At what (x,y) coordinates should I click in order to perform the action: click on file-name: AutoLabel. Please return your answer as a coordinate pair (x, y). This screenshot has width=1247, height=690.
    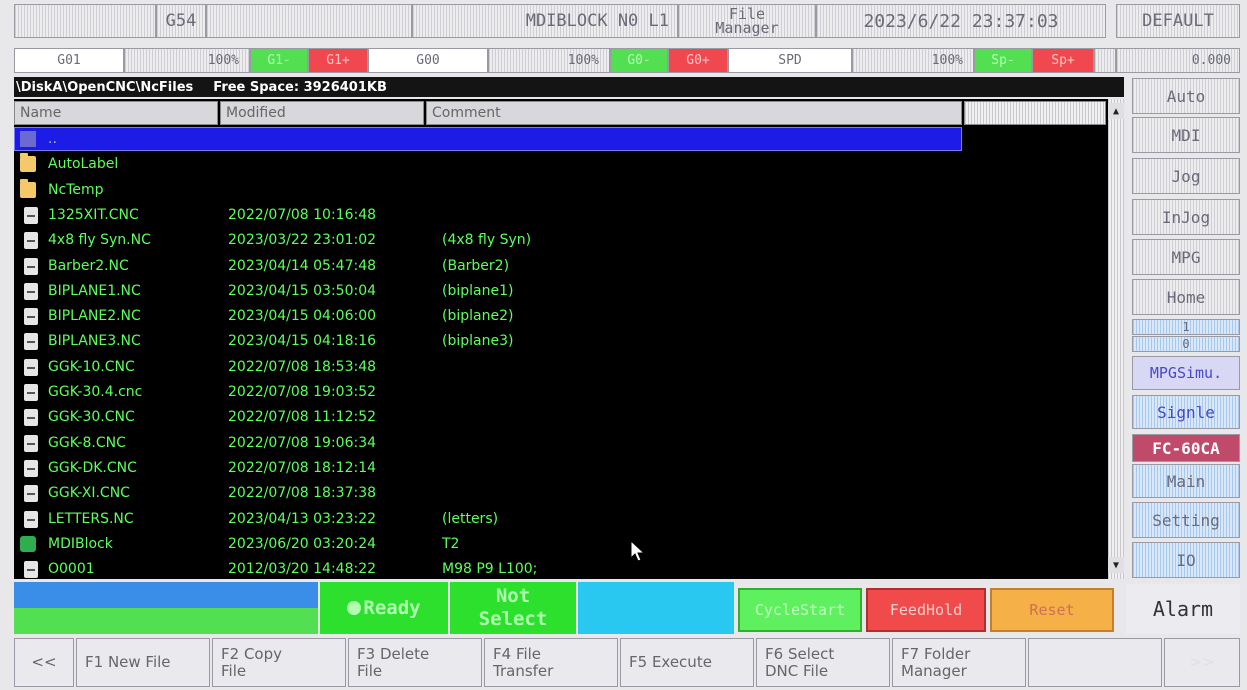
    Looking at the image, I should click on (83, 164).